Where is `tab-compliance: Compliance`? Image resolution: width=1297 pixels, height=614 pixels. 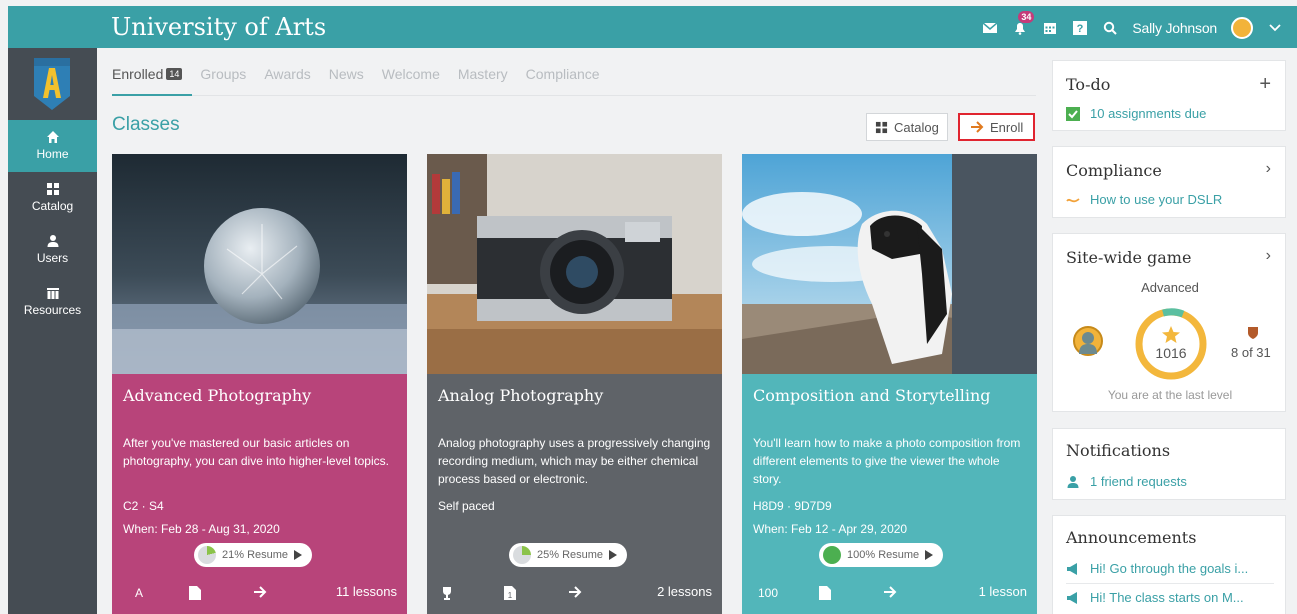
tab-compliance: Compliance is located at coordinates (563, 74).